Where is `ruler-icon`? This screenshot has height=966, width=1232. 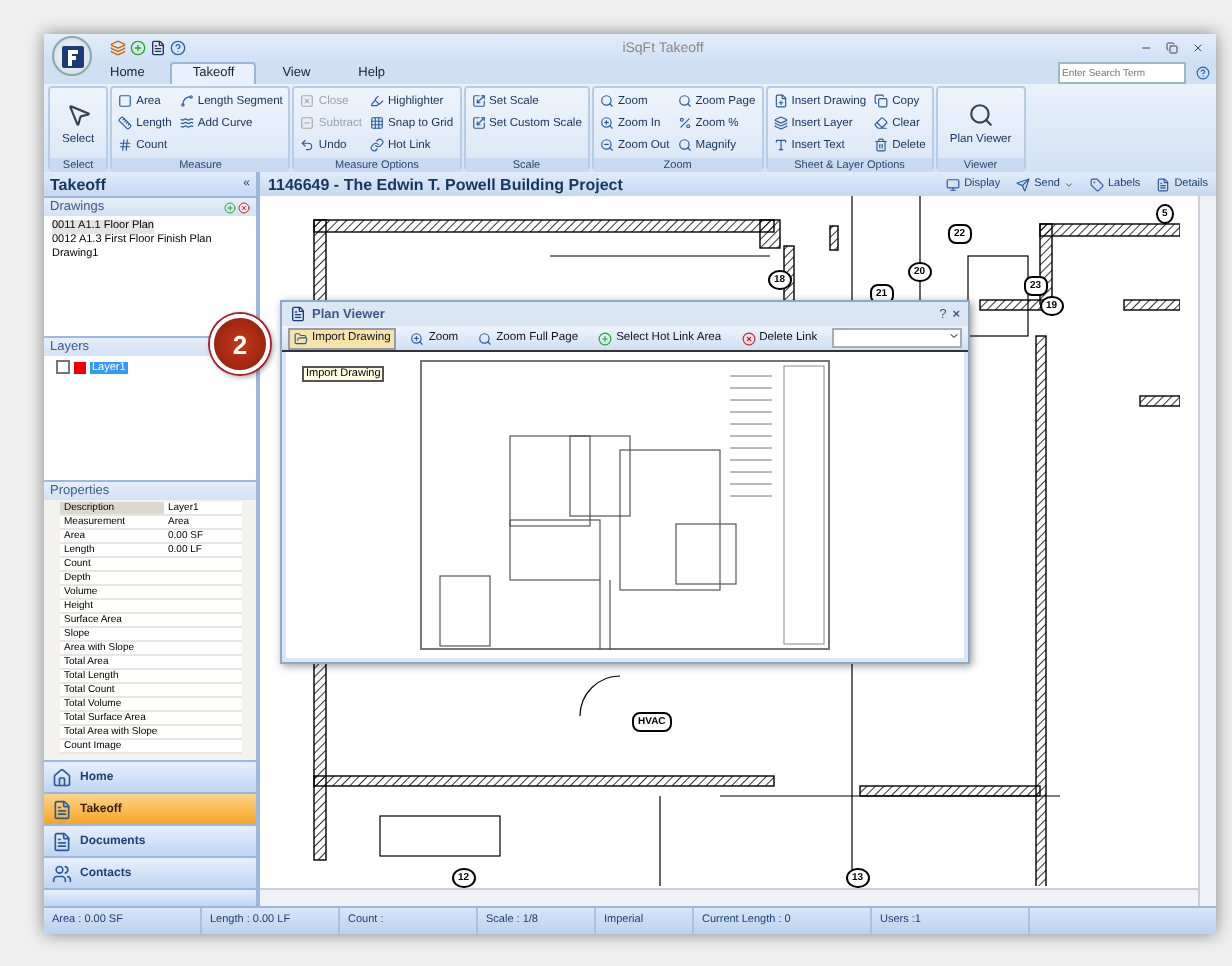 ruler-icon is located at coordinates (125, 123).